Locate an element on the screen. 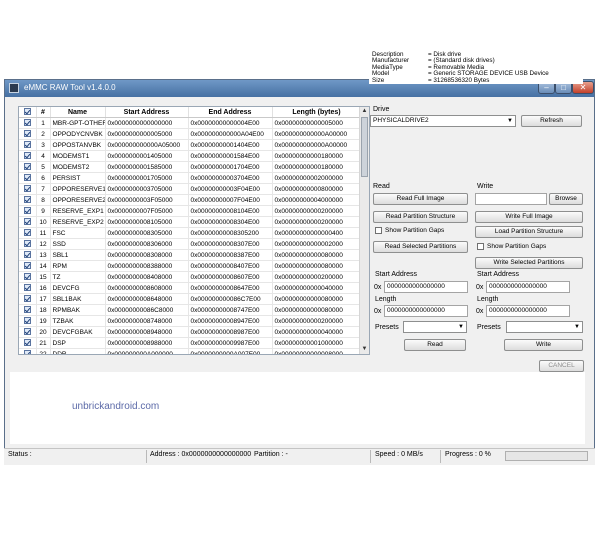  write-full-image-button: Write Full Image is located at coordinates (529, 217).